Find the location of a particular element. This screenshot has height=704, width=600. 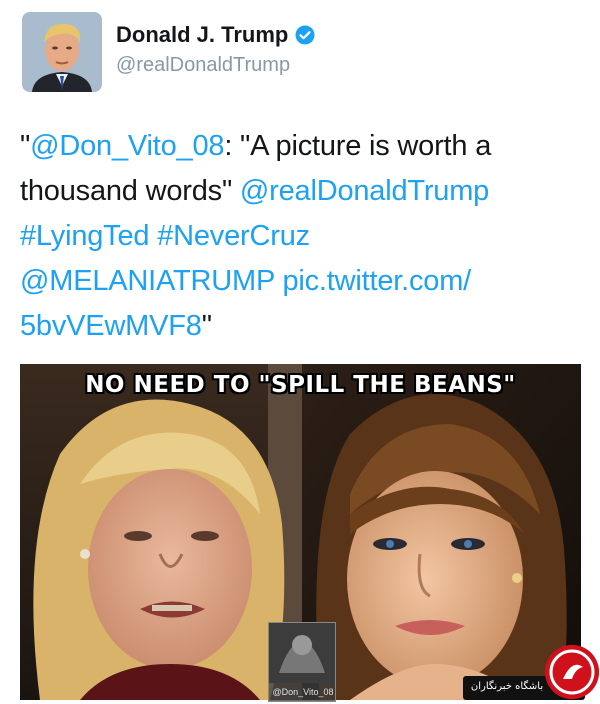

tweet-text-segment: : "A picture is worth a is located at coordinates (358, 146).